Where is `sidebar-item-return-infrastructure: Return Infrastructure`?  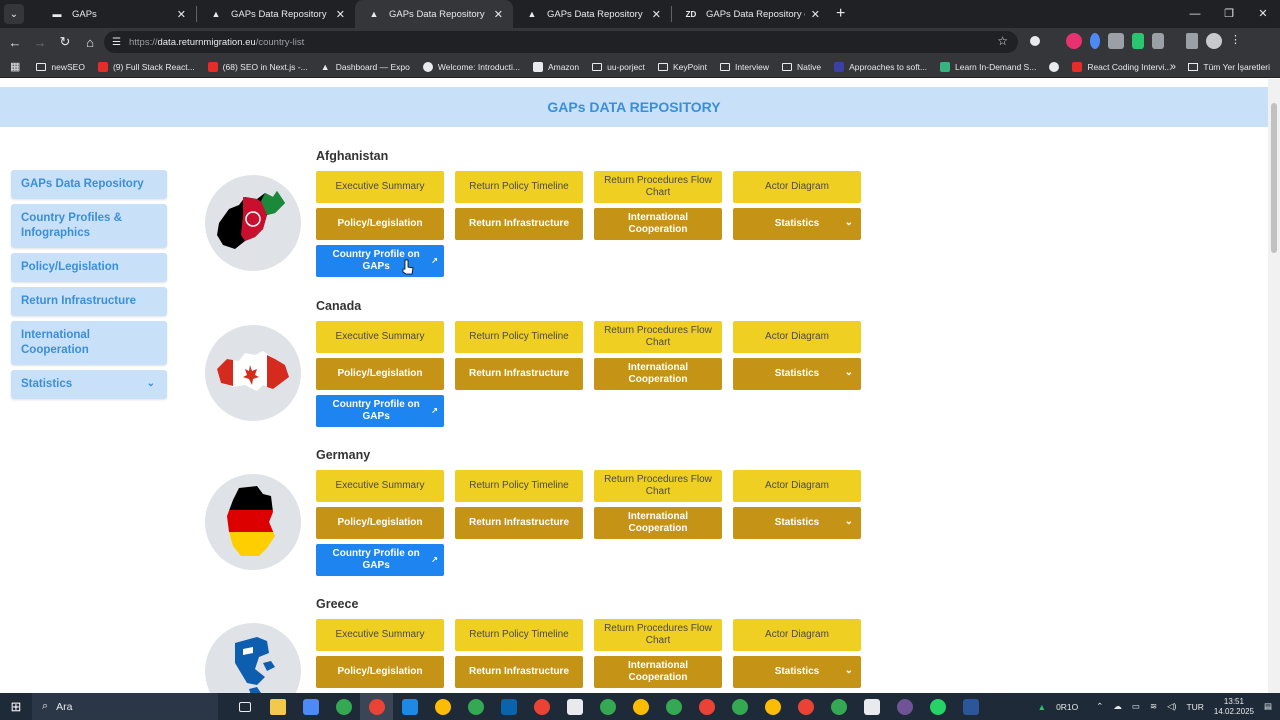 sidebar-item-return-infrastructure: Return Infrastructure is located at coordinates (89, 301).